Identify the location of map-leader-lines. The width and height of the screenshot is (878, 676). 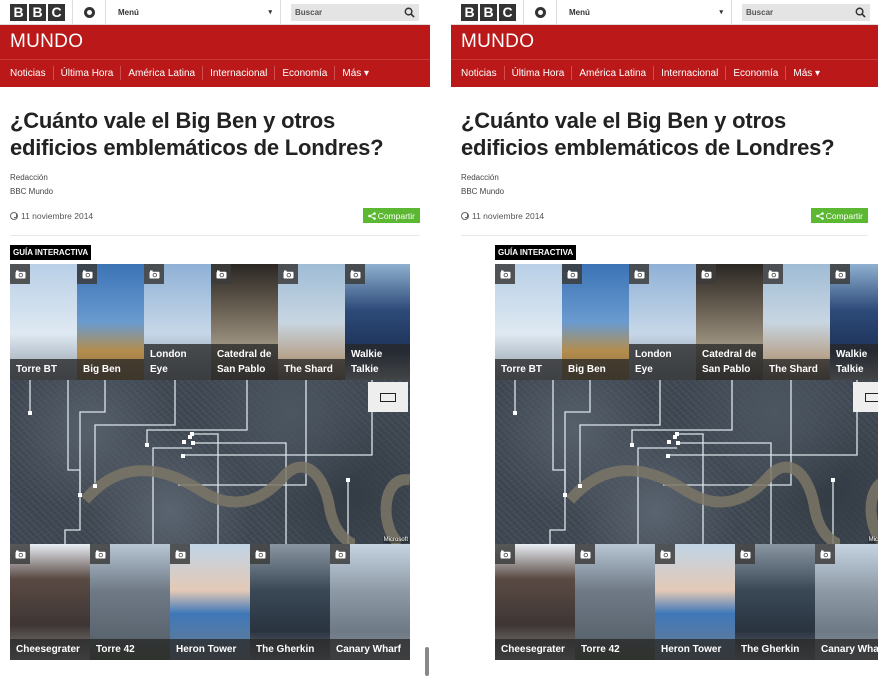
(219, 462).